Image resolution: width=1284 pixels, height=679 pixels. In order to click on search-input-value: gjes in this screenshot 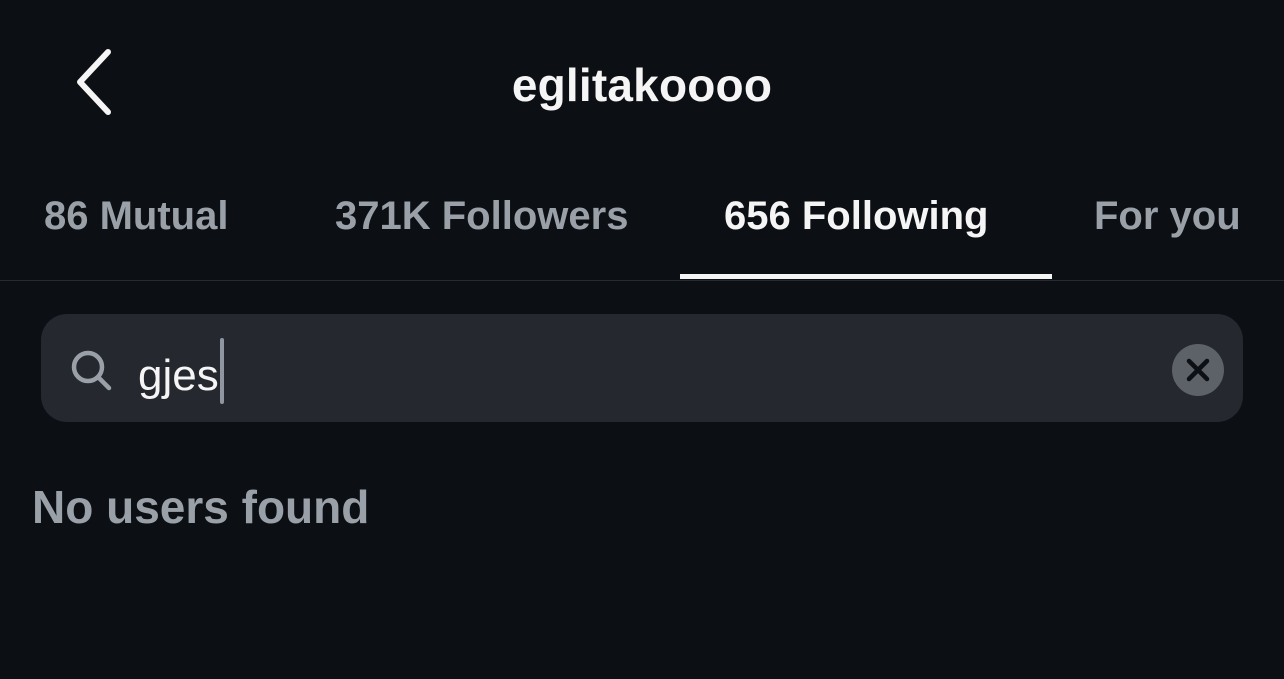, I will do `click(178, 375)`.